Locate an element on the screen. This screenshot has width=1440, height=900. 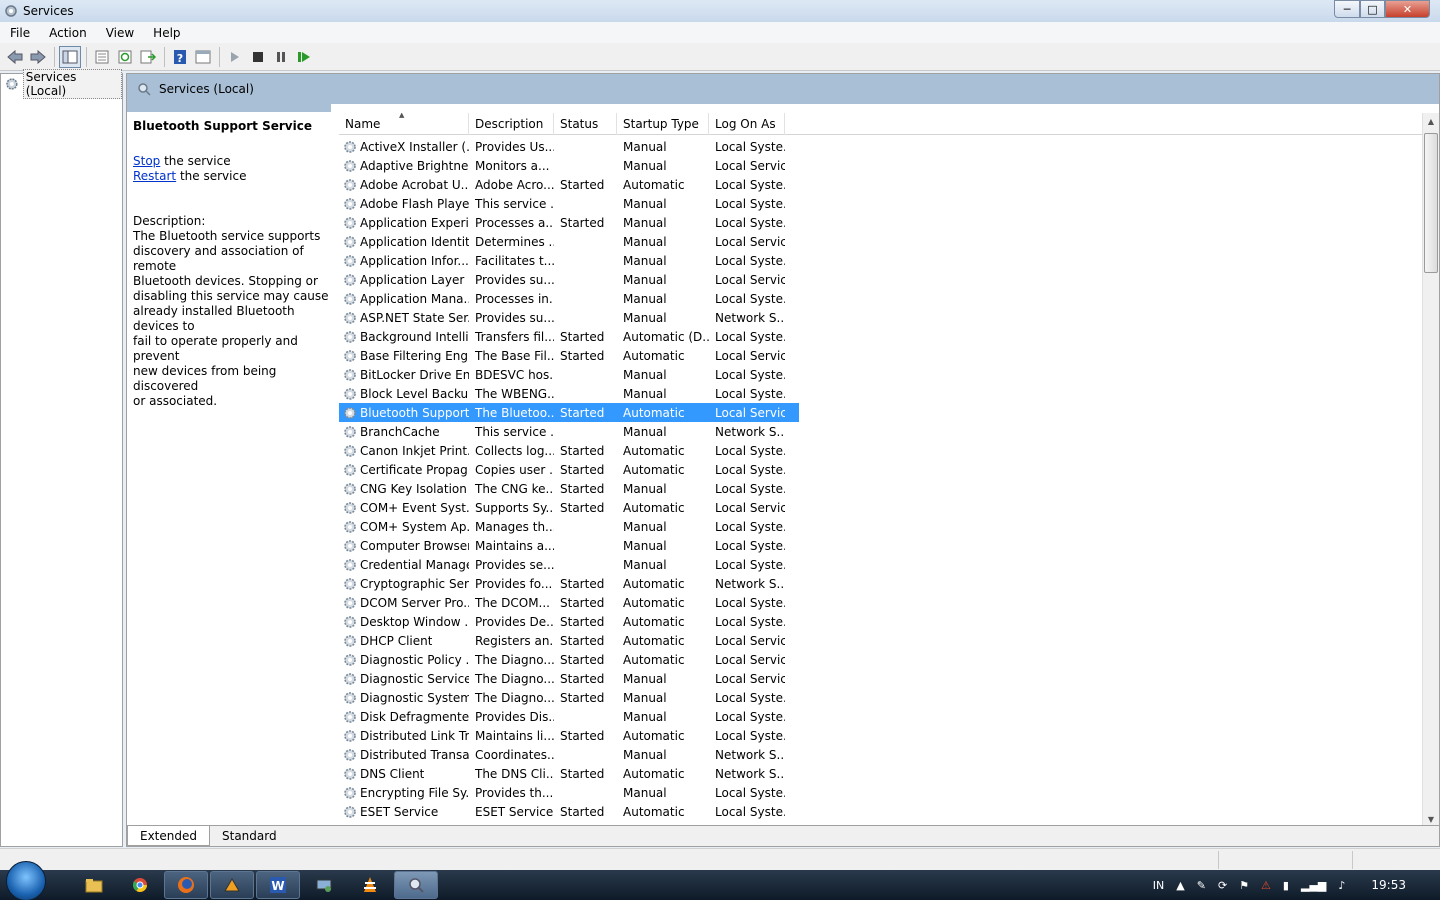
clock: 19:53 is located at coordinates (1388, 885).